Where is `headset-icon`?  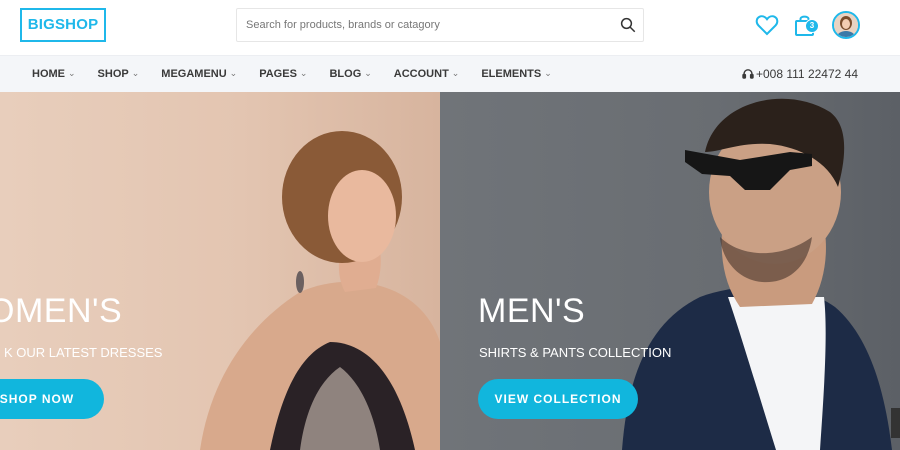 headset-icon is located at coordinates (748, 74).